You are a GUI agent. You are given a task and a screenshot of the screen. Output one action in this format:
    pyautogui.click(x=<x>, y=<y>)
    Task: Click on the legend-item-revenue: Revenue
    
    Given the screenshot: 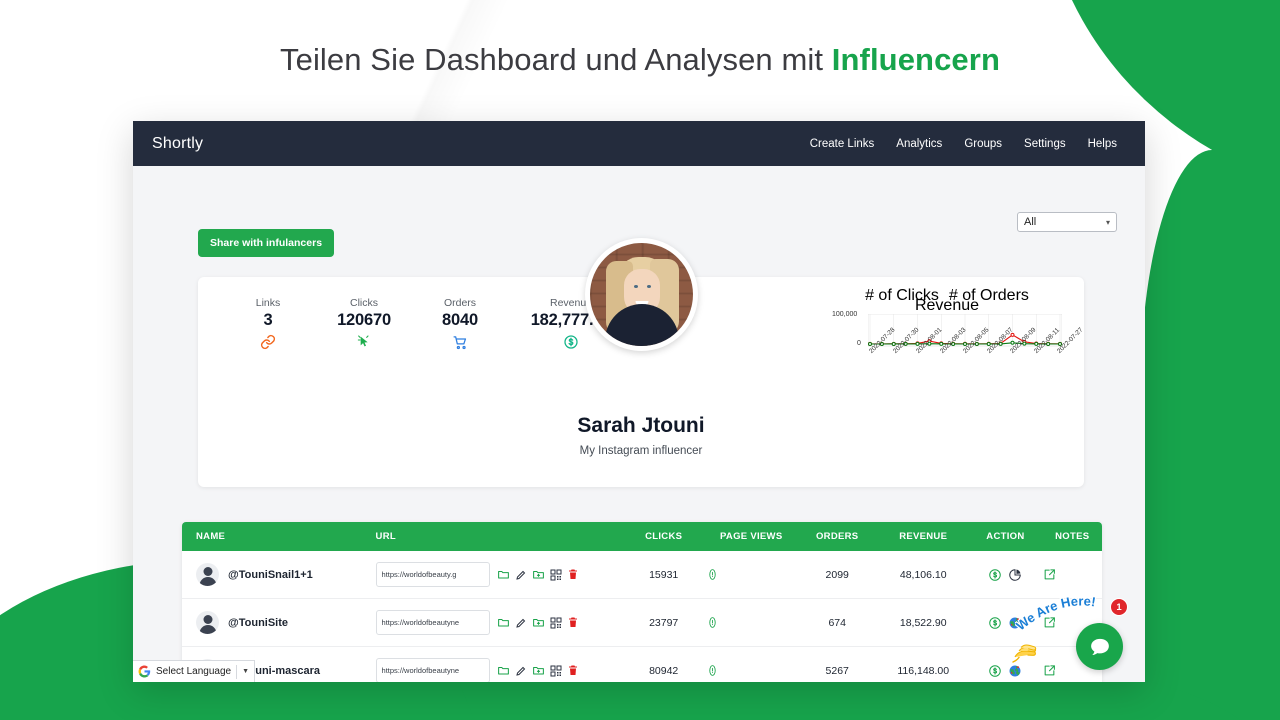 What is the action you would take?
    pyautogui.click(x=947, y=306)
    